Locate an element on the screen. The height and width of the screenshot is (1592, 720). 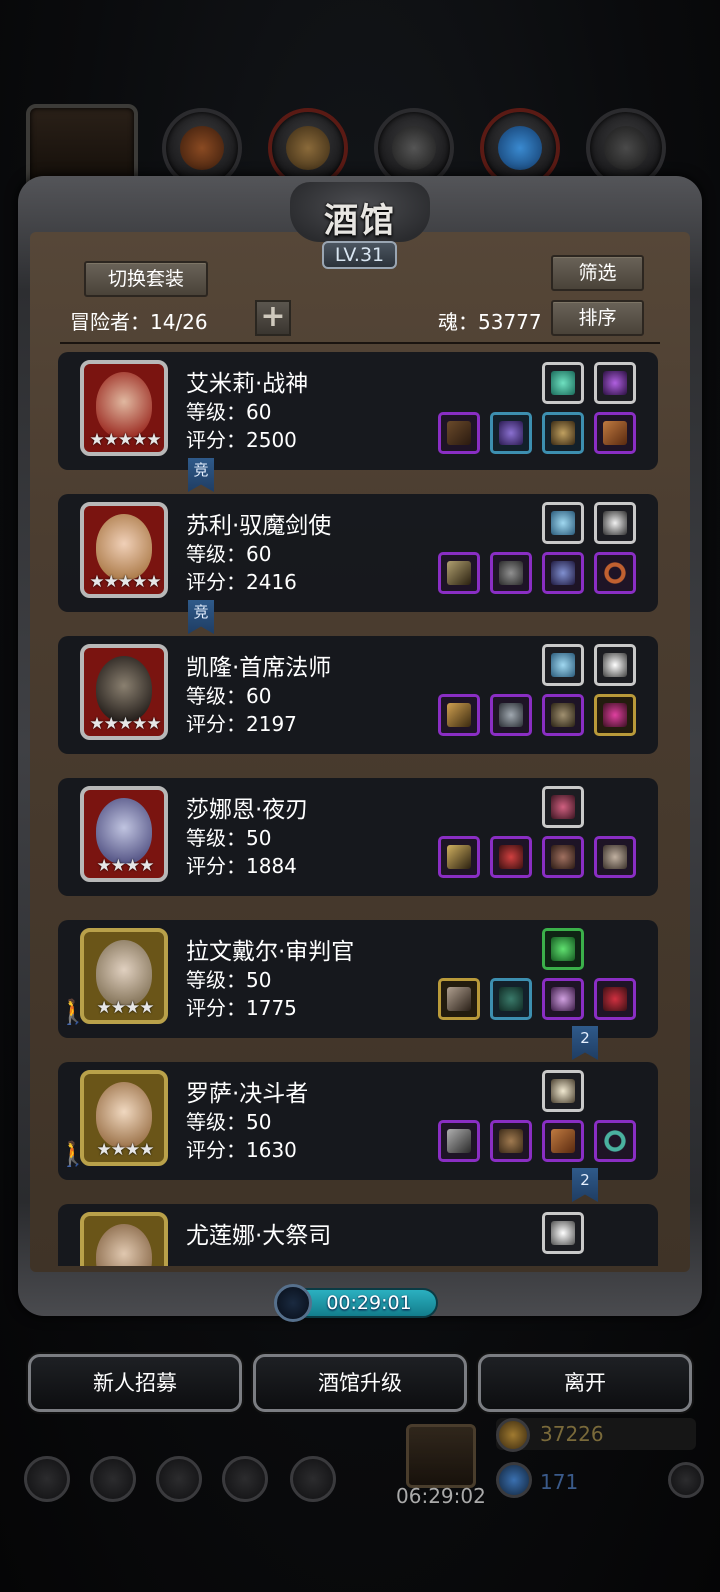
hero-score: 评分：1884 is located at coordinates (241, 866).